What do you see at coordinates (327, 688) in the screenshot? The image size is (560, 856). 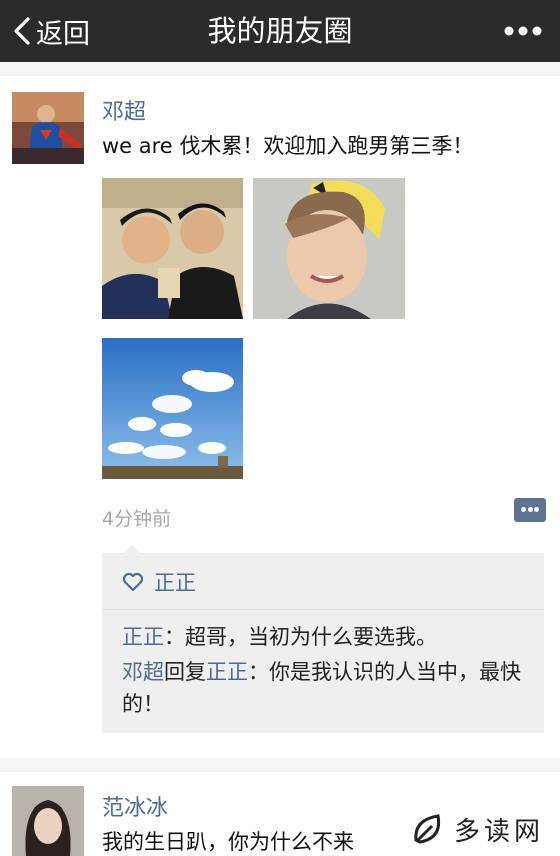 I see `comment-item: 邓超回复正正：你是我认识的人当中，最快的！` at bounding box center [327, 688].